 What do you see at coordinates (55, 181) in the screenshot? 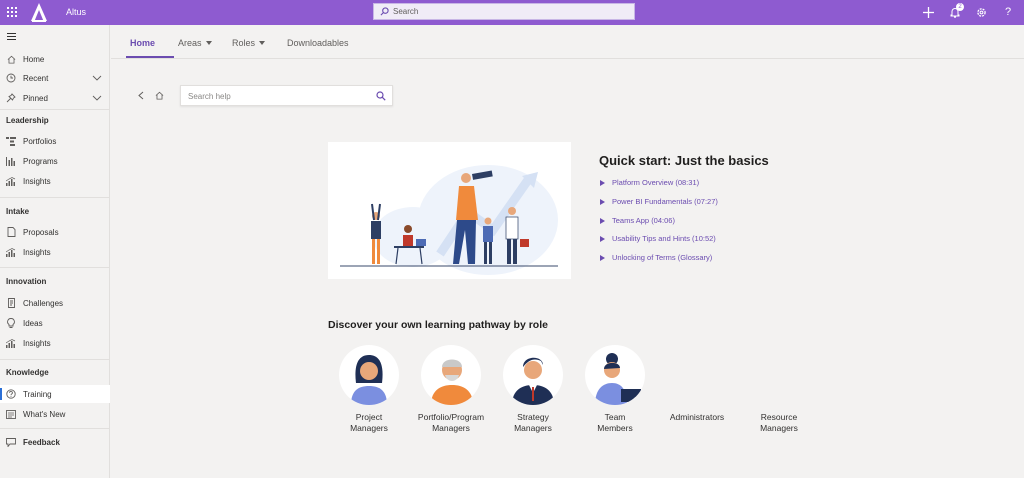
I see `sidebar-item-leadership-insights: Insights` at bounding box center [55, 181].